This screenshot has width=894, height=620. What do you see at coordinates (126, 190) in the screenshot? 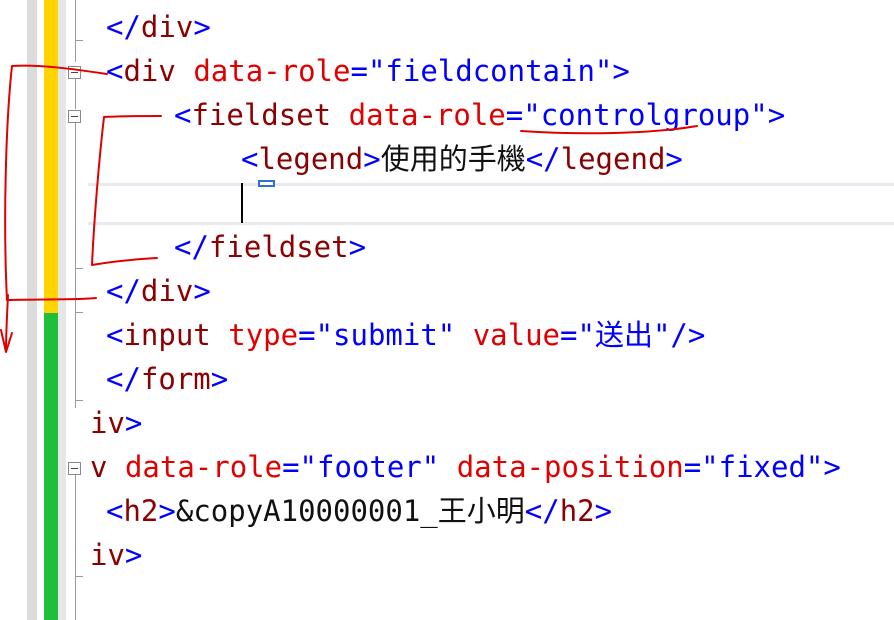
I see `annotation-bracket-inner` at bounding box center [126, 190].